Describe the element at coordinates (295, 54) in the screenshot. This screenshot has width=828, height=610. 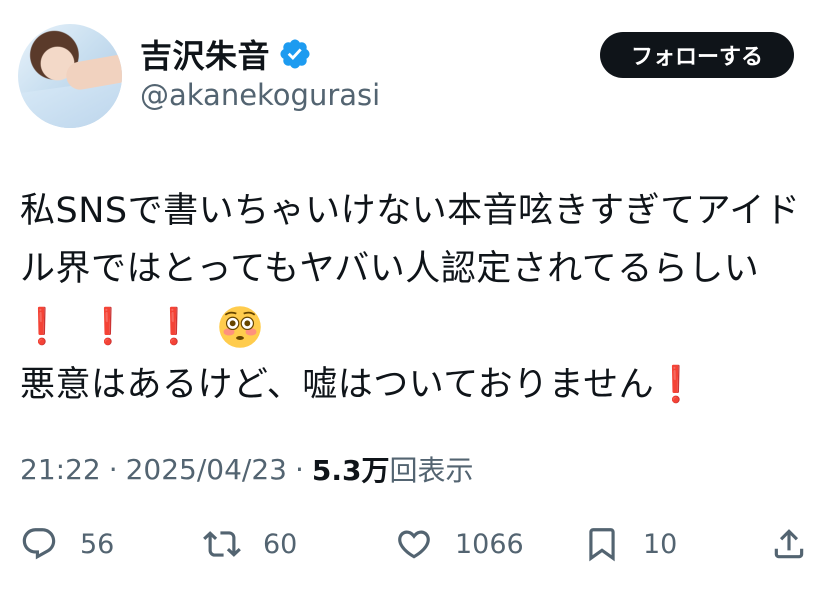
I see `verified-badge-icon` at that location.